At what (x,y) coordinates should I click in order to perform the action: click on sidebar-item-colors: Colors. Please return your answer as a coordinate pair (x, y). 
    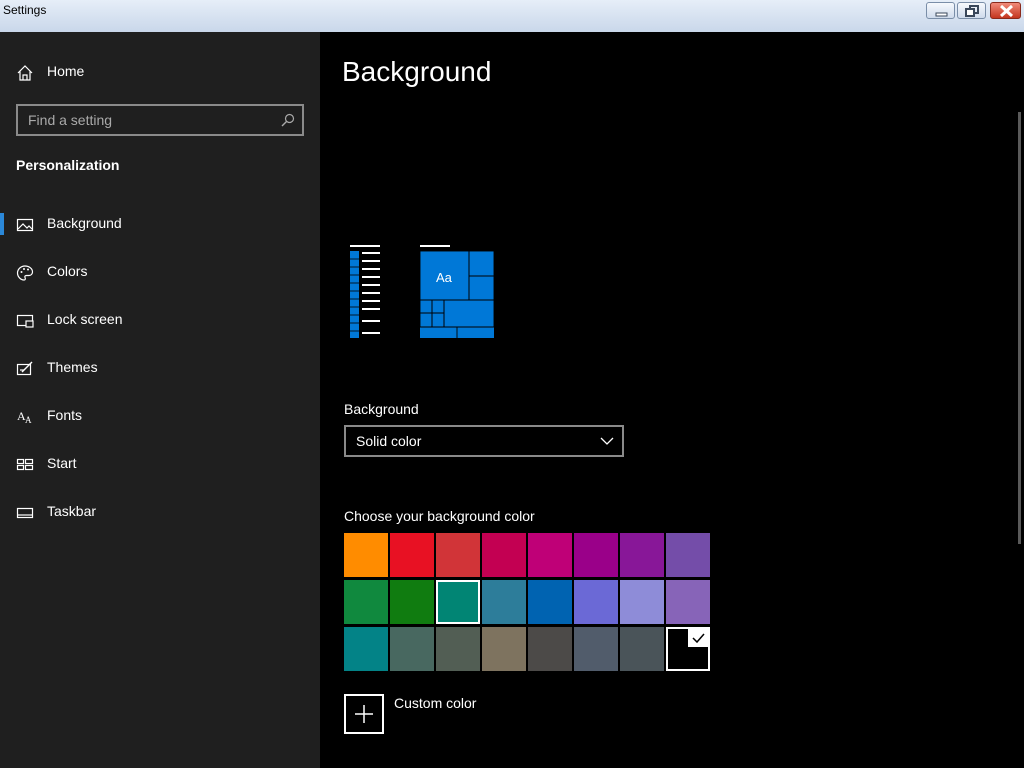
    Looking at the image, I should click on (160, 273).